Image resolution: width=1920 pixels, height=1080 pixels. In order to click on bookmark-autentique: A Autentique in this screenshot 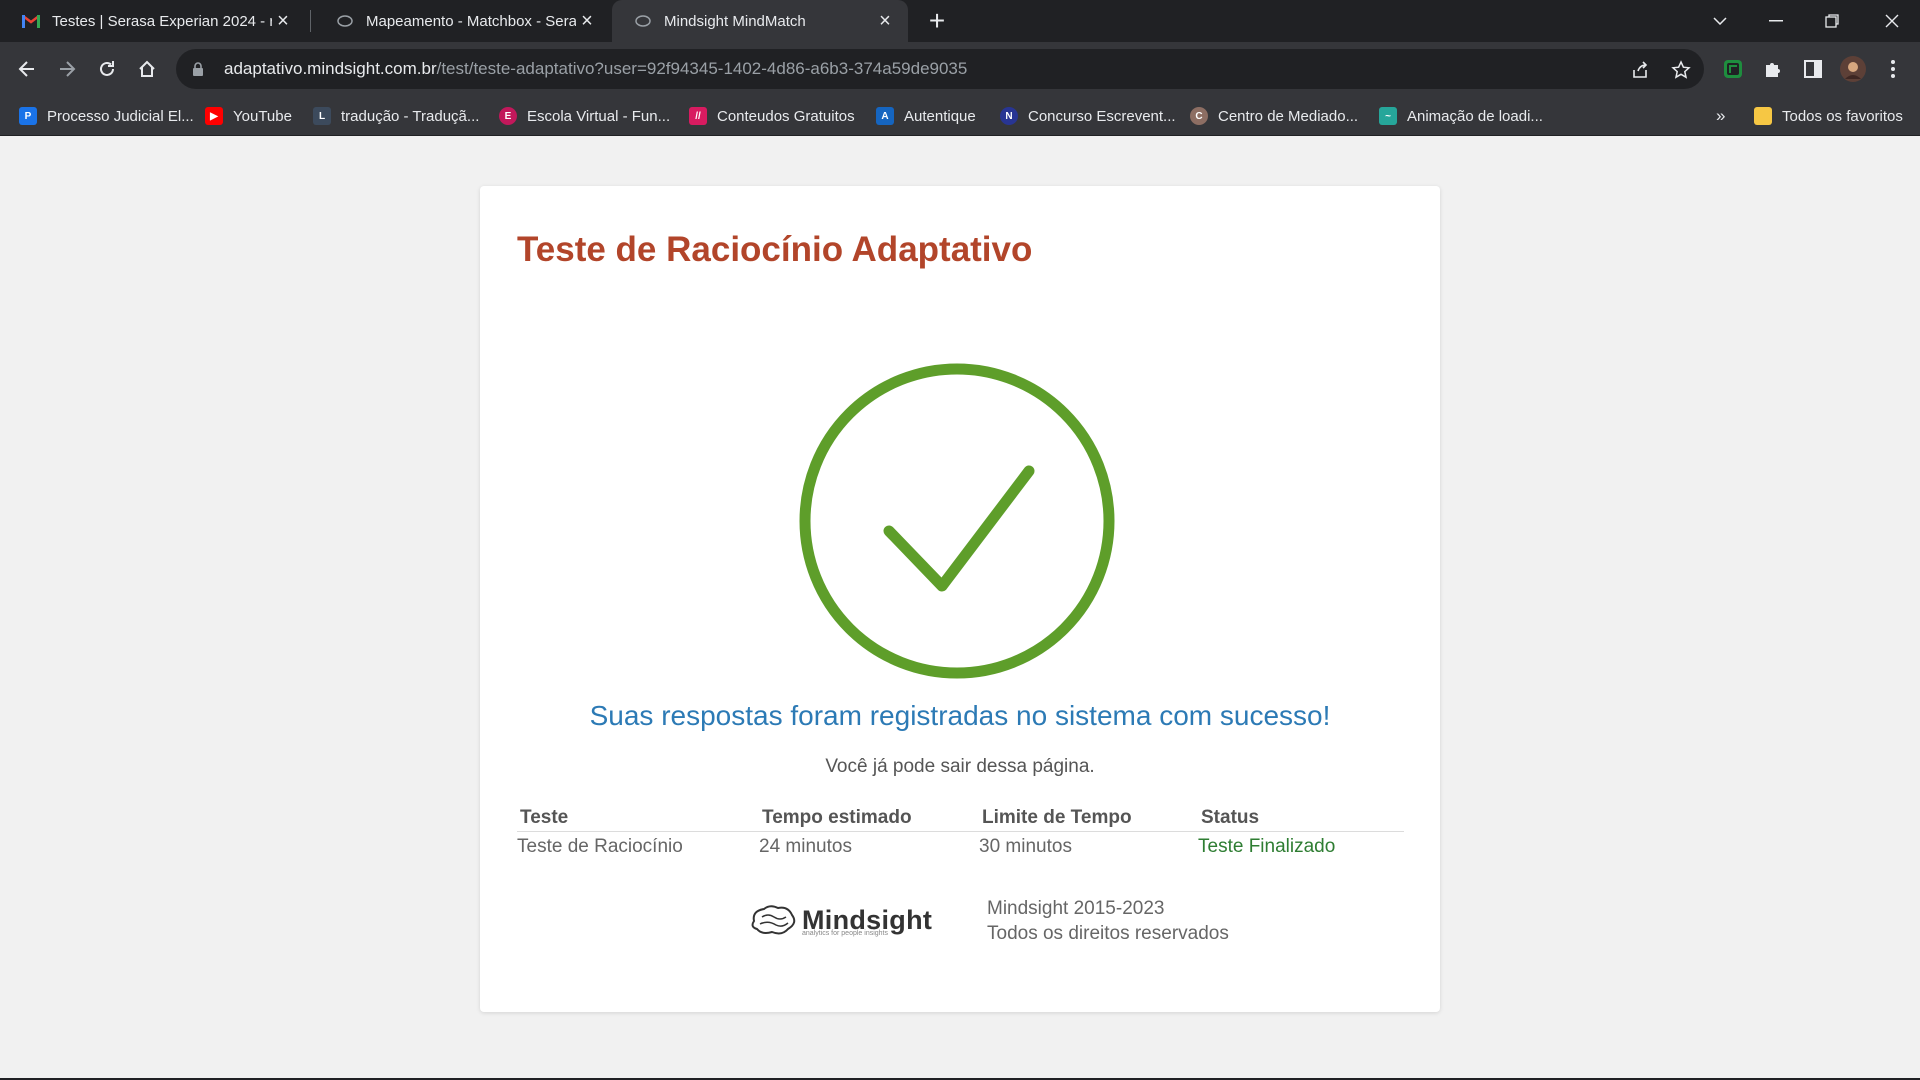, I will do `click(926, 116)`.